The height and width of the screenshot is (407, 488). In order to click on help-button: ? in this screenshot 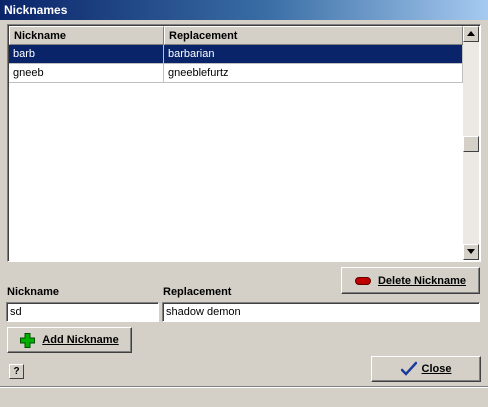, I will do `click(16, 371)`.